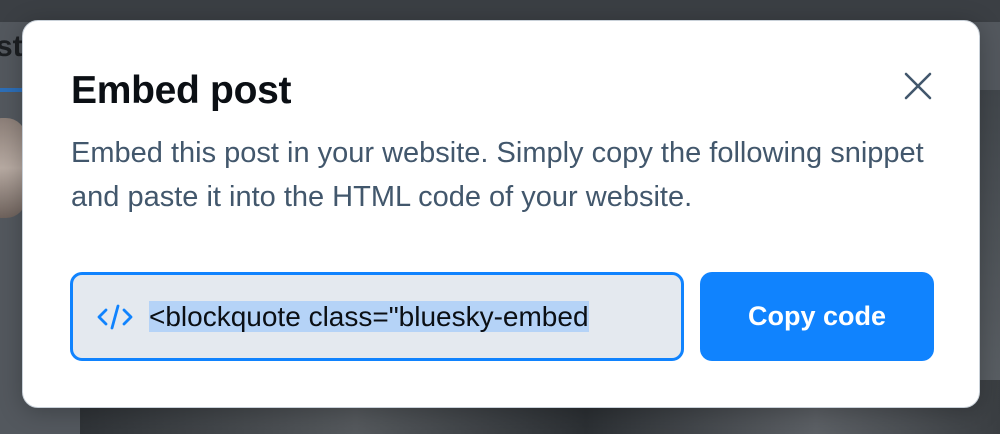 This screenshot has width=1000, height=434. What do you see at coordinates (369, 316) in the screenshot?
I see `embed-code-selection: <blockquote class="bluesky-embed` at bounding box center [369, 316].